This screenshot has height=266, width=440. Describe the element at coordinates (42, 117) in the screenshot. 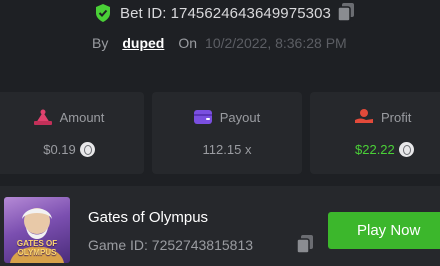

I see `money-bag-icon` at that location.